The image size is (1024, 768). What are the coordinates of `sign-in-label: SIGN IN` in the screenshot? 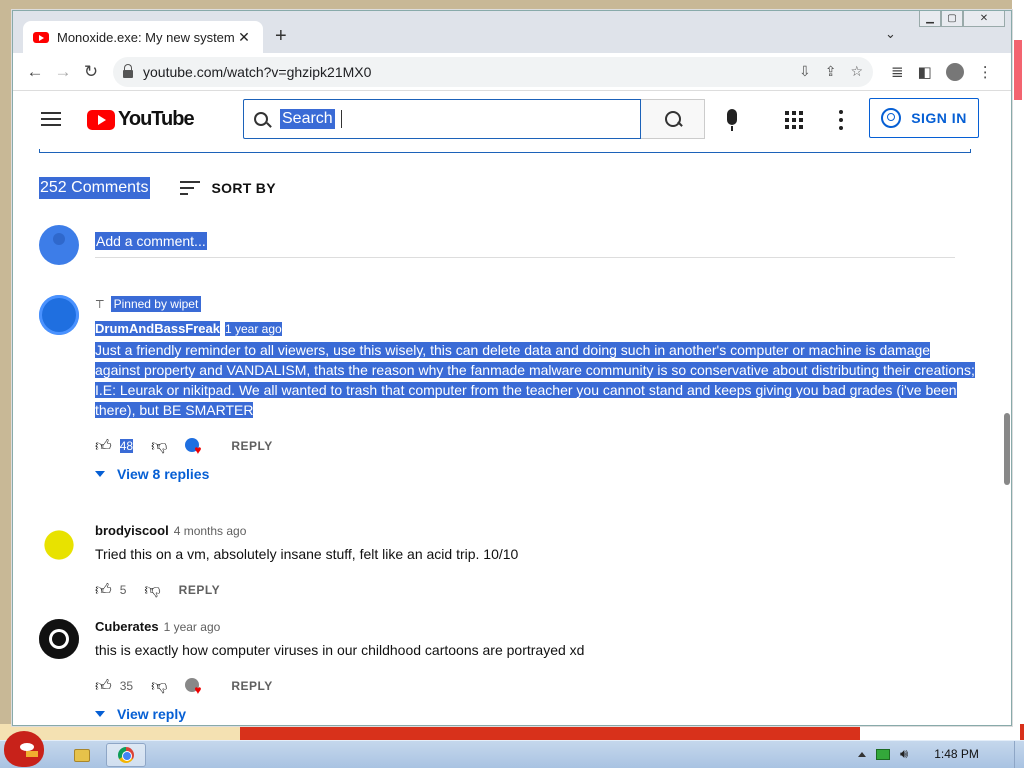 It's located at (939, 118).